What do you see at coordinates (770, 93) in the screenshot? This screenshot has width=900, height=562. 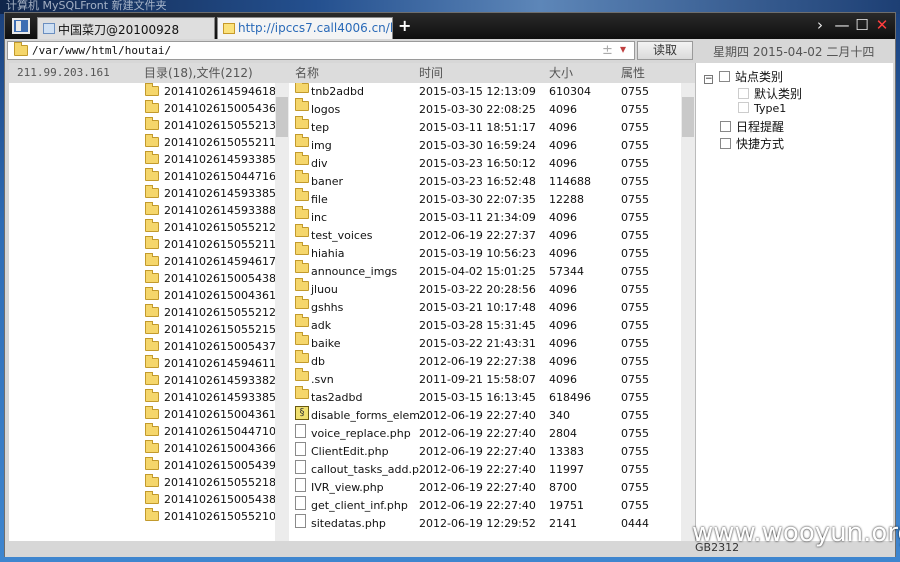 I see `tree-default-category: 默认类别` at bounding box center [770, 93].